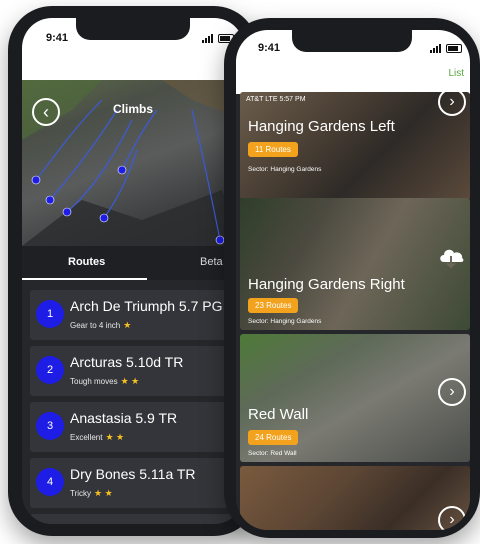  Describe the element at coordinates (273, 149) in the screenshot. I see `routes-count-badge: 11 Routes` at that location.